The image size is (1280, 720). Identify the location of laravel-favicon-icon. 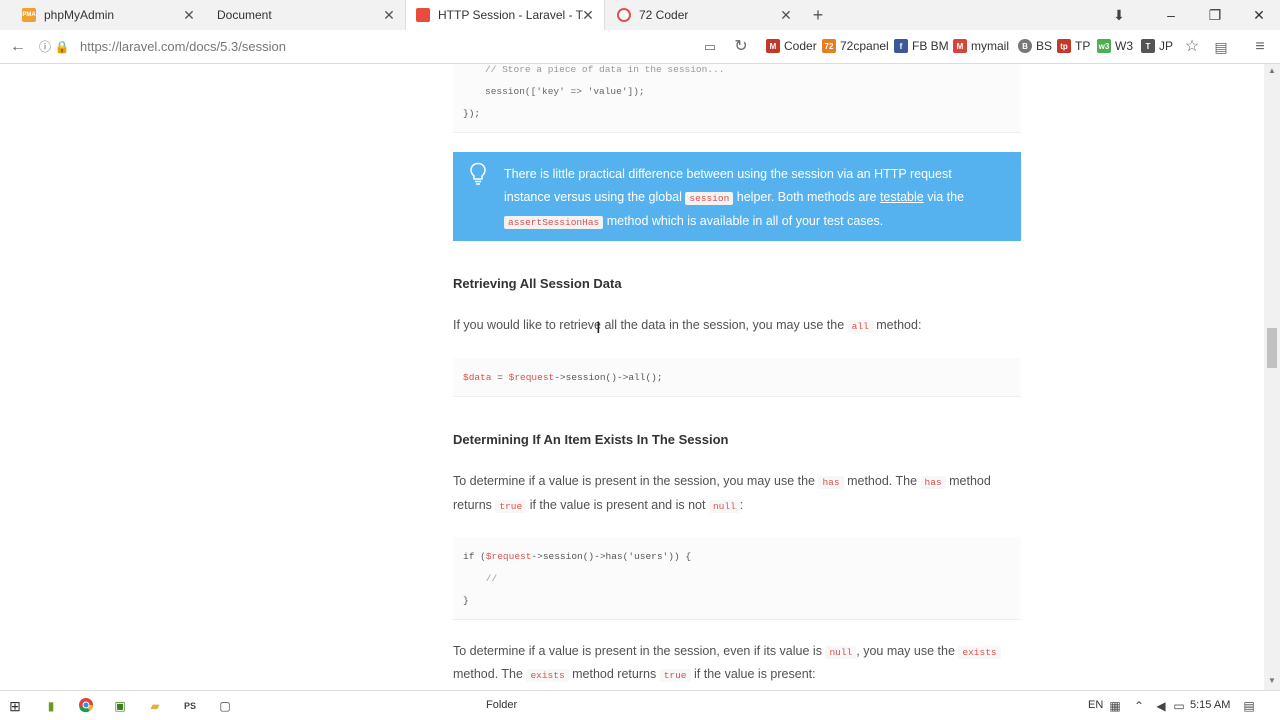
(423, 15).